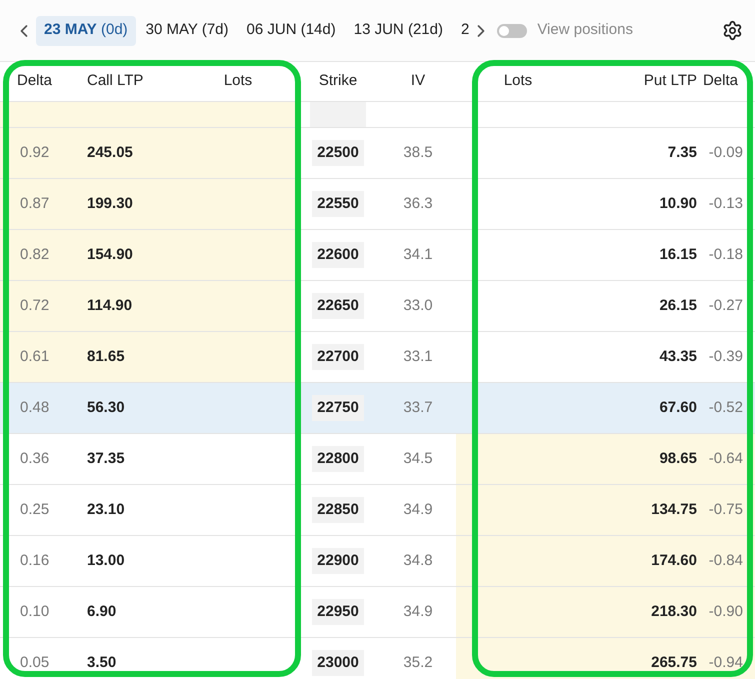  Describe the element at coordinates (678, 458) in the screenshot. I see `put-ltp: 98.65` at that location.